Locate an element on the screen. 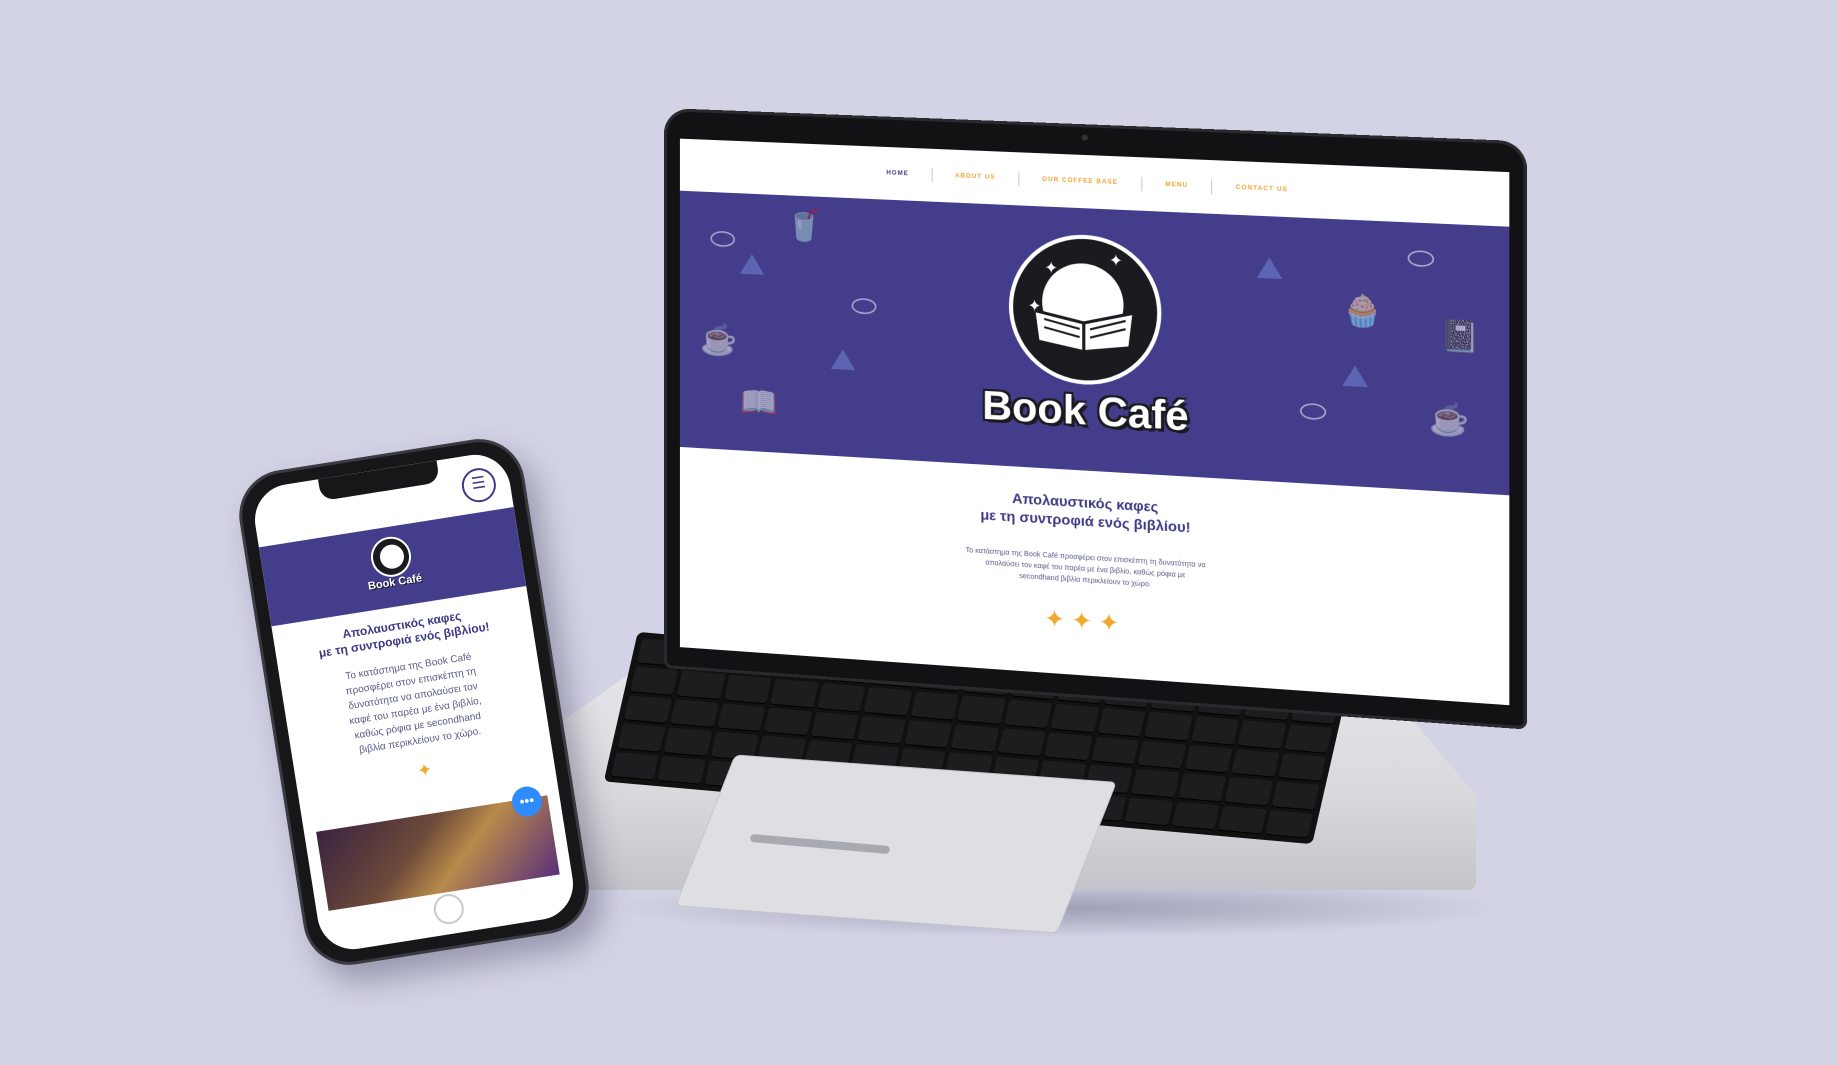 The width and height of the screenshot is (1838, 1065). nav-contact-us: CONTACT US is located at coordinates (1261, 189).